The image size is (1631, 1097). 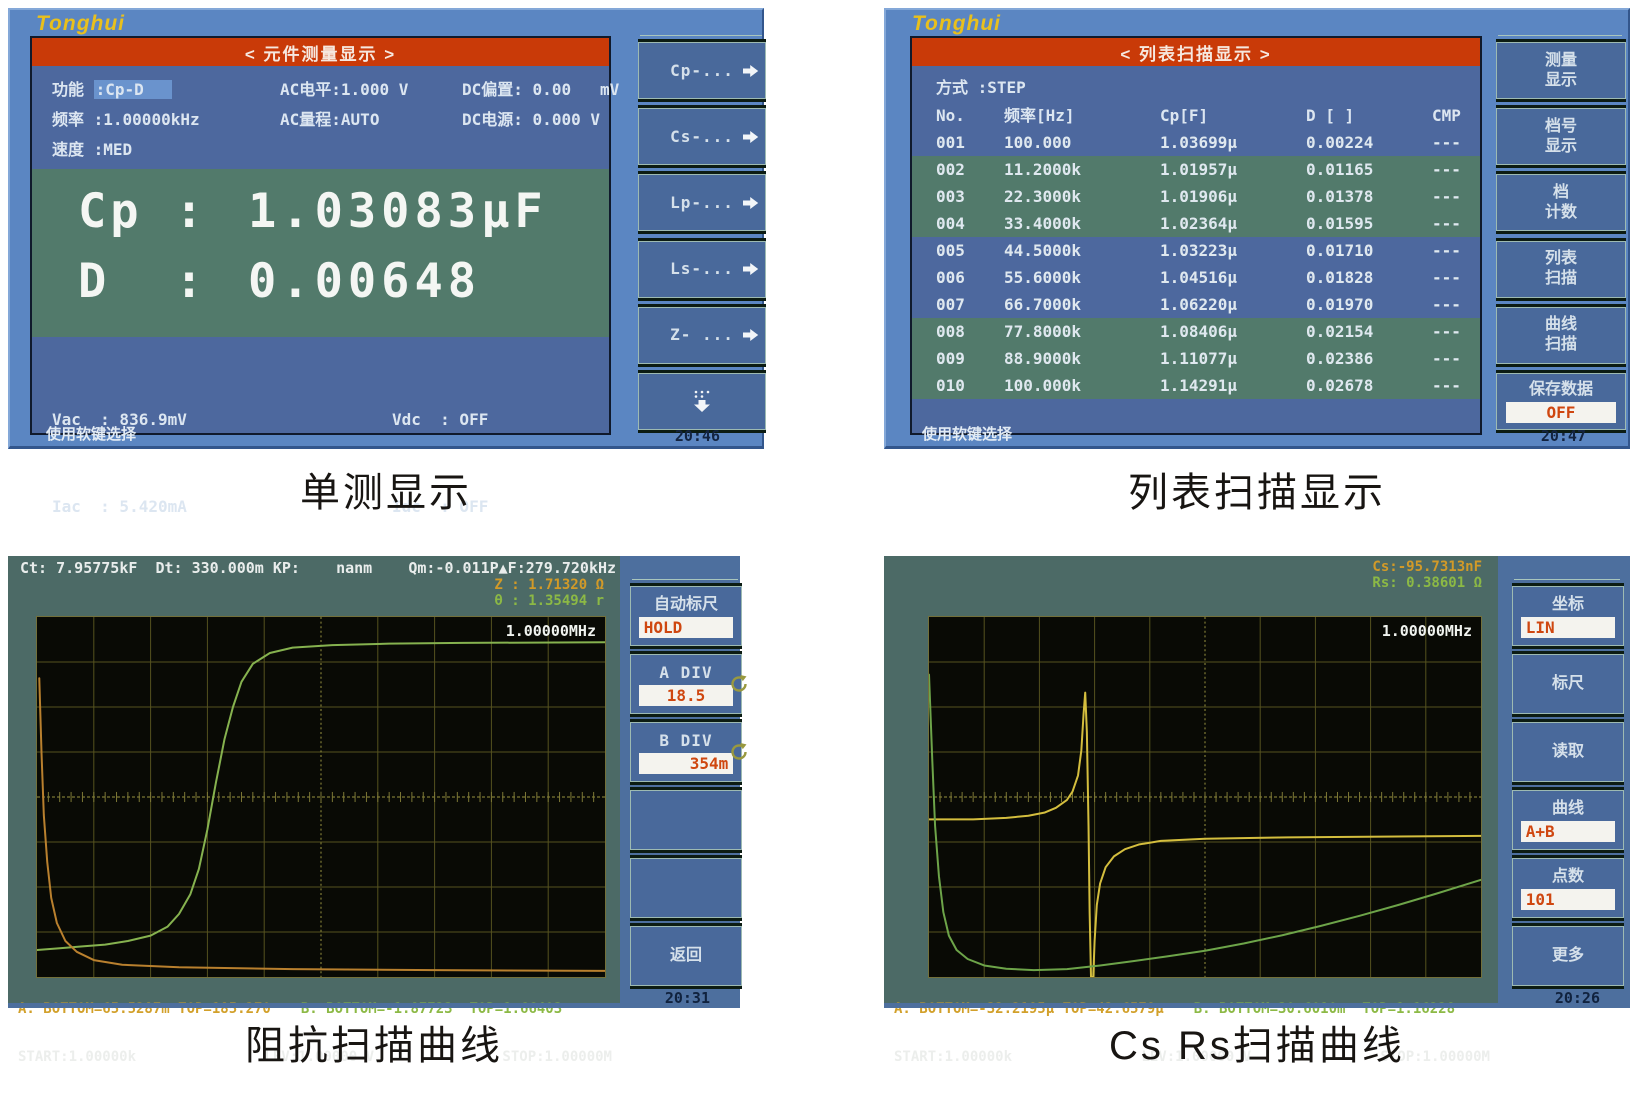 What do you see at coordinates (1568, 820) in the screenshot?
I see `softkey-curve: 曲线 A+B` at bounding box center [1568, 820].